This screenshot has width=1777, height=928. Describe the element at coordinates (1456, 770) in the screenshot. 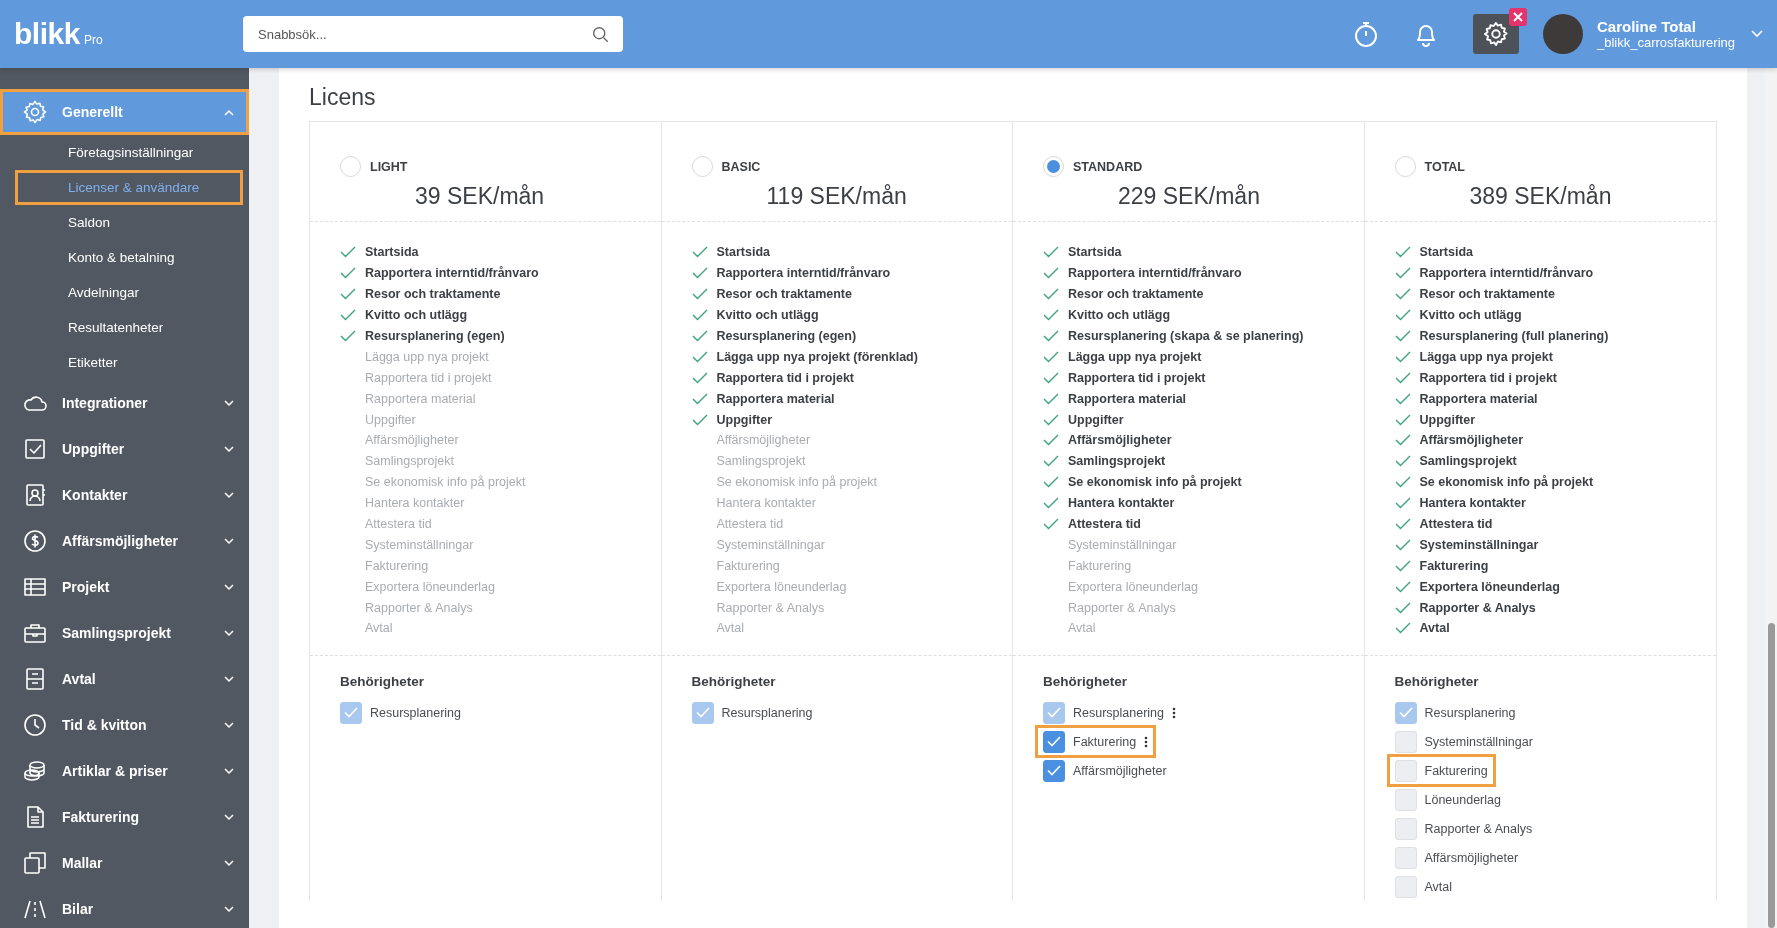

I see `permission-label: Fakturering` at that location.